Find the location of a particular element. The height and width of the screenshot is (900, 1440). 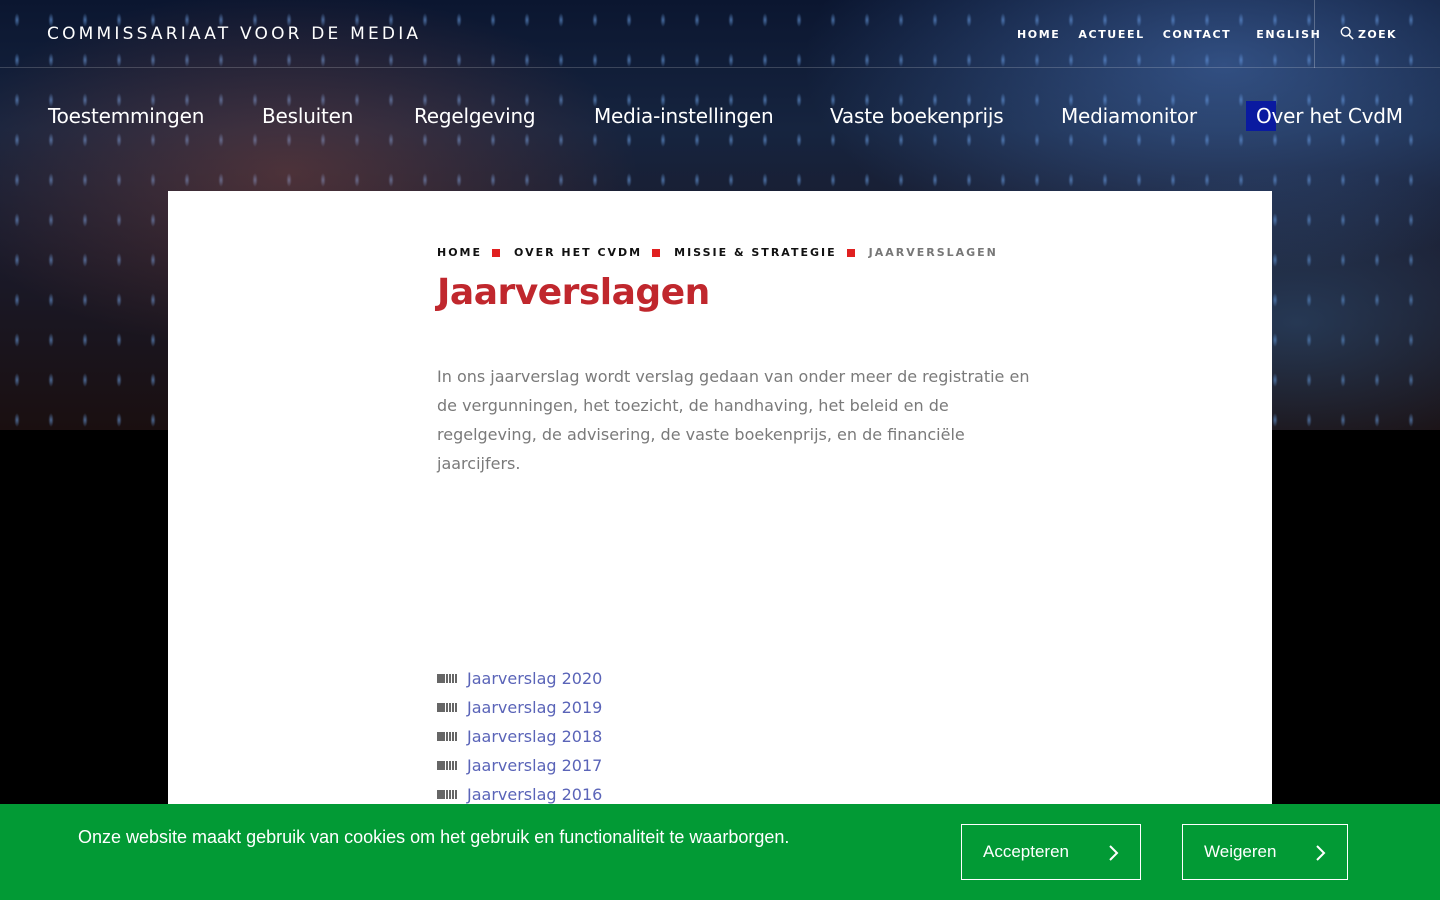

page-title: Jaarverslagen is located at coordinates (573, 292).